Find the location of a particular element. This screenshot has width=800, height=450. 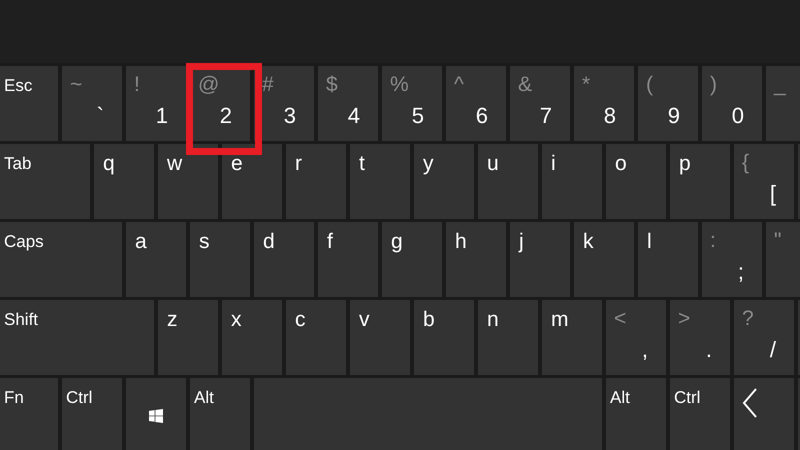

key: y is located at coordinates (444, 181).